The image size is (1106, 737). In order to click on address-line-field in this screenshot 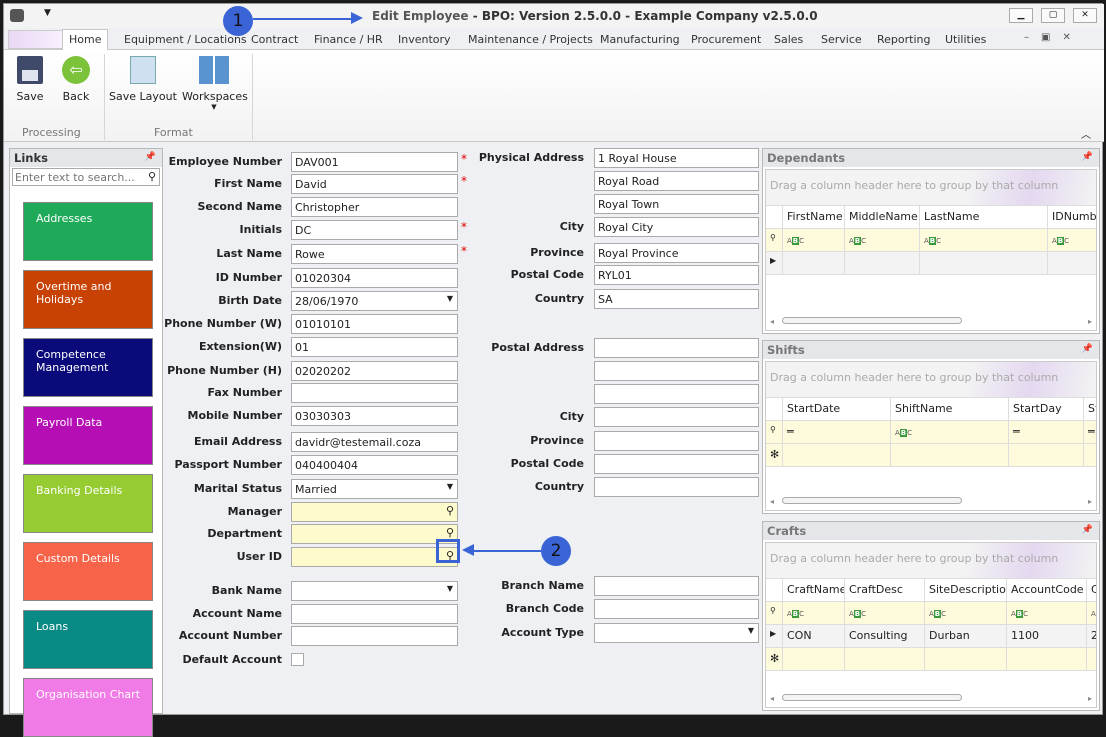, I will do `click(676, 394)`.